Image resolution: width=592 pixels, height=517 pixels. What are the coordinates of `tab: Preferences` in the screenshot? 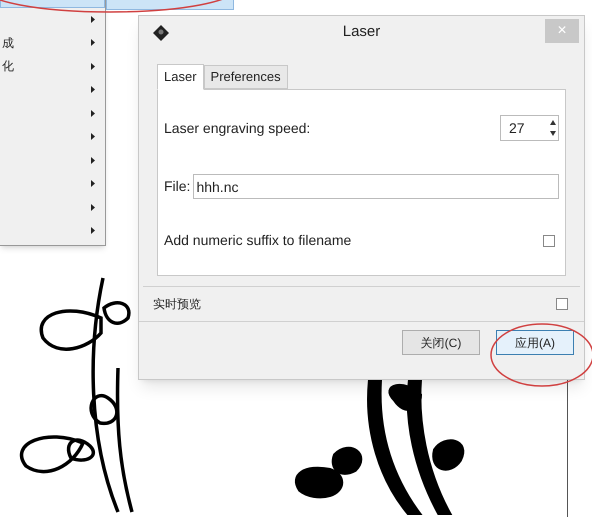 It's located at (246, 77).